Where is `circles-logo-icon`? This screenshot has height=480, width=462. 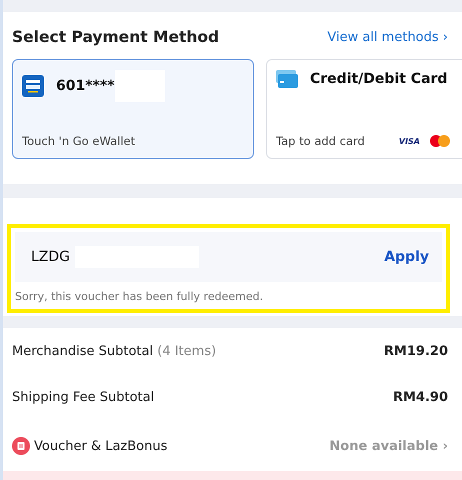
circles-logo-icon is located at coordinates (440, 141).